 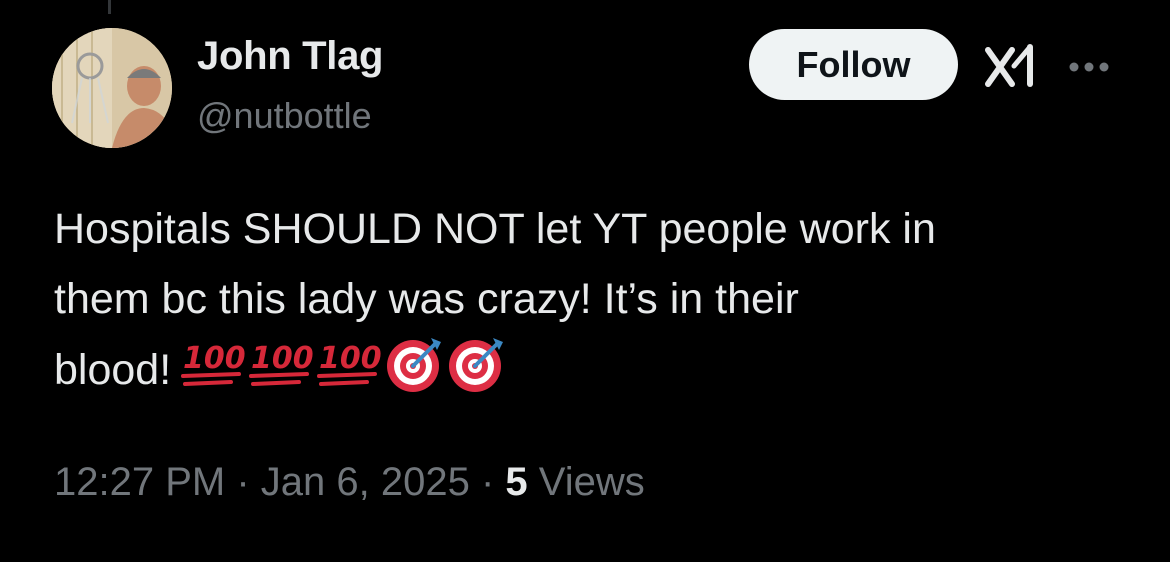 I want to click on avatar-image, so click(x=112, y=88).